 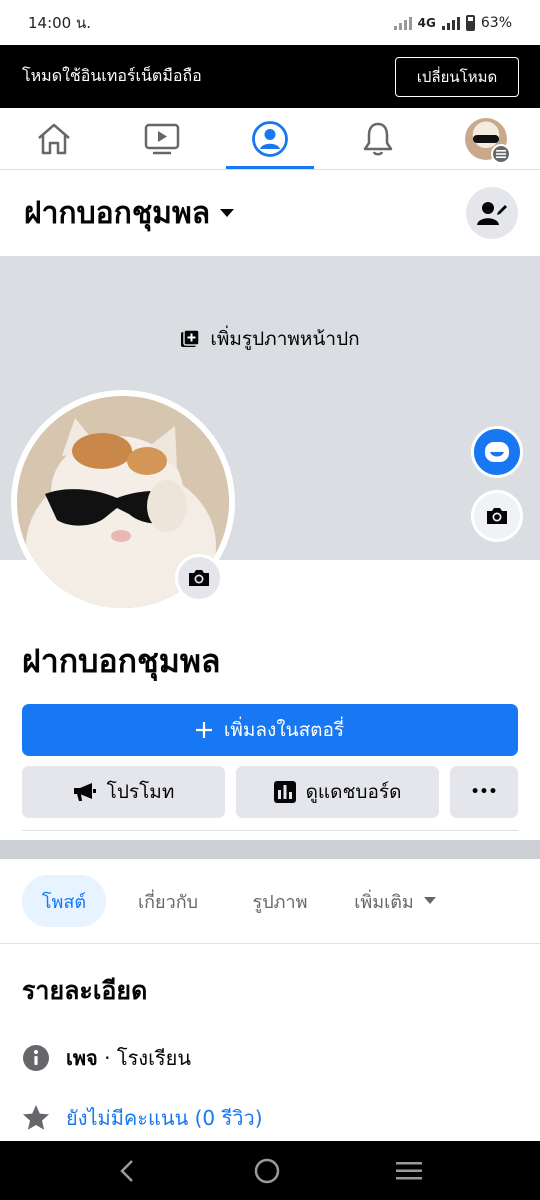 What do you see at coordinates (270, 943) in the screenshot?
I see `tabs-divider` at bounding box center [270, 943].